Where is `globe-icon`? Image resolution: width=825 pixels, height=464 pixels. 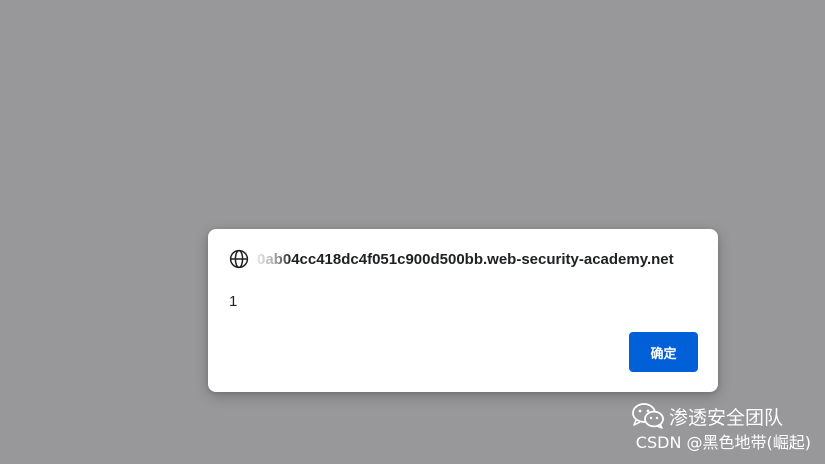
globe-icon is located at coordinates (238, 259).